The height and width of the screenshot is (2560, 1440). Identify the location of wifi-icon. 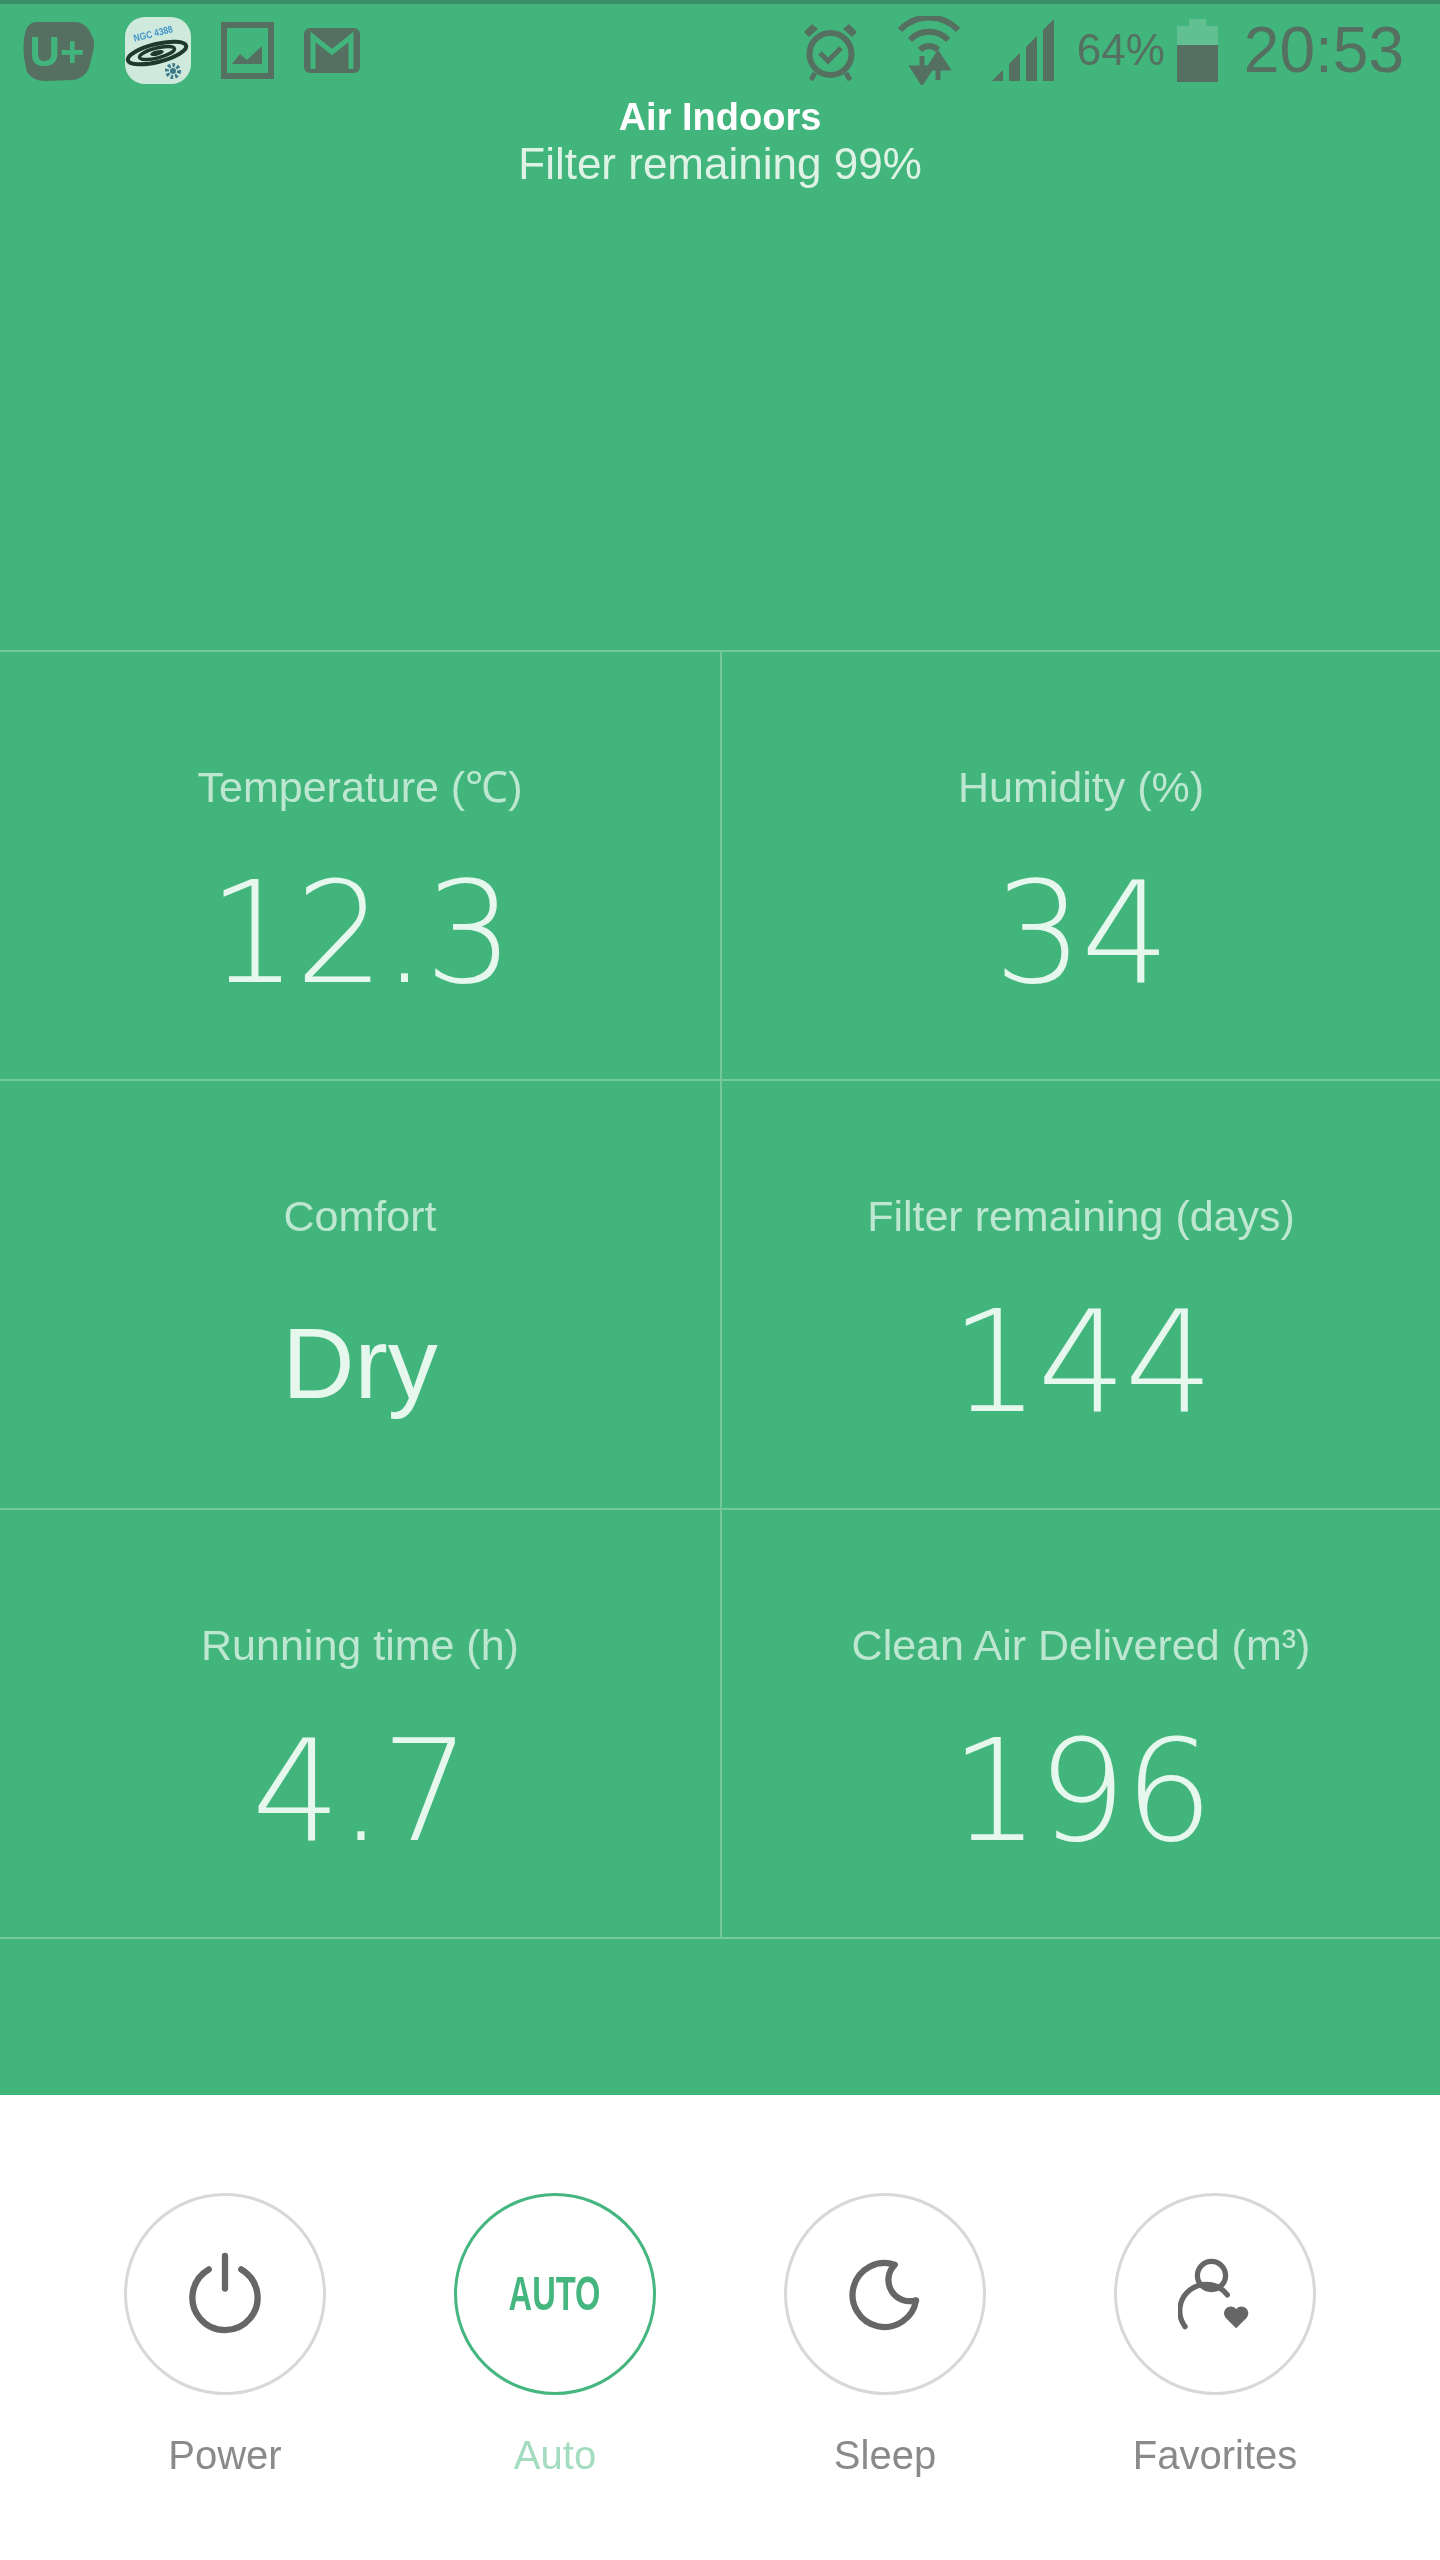
(928, 50).